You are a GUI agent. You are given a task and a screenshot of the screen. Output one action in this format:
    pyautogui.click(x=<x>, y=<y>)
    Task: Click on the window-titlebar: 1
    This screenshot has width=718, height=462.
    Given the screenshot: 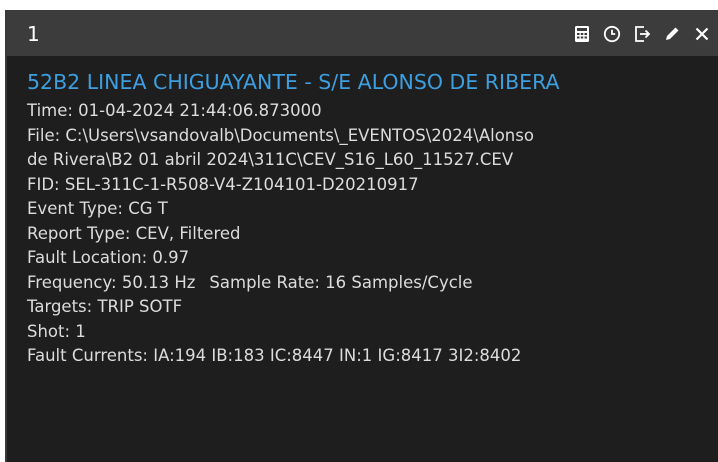 What is the action you would take?
    pyautogui.click(x=362, y=34)
    